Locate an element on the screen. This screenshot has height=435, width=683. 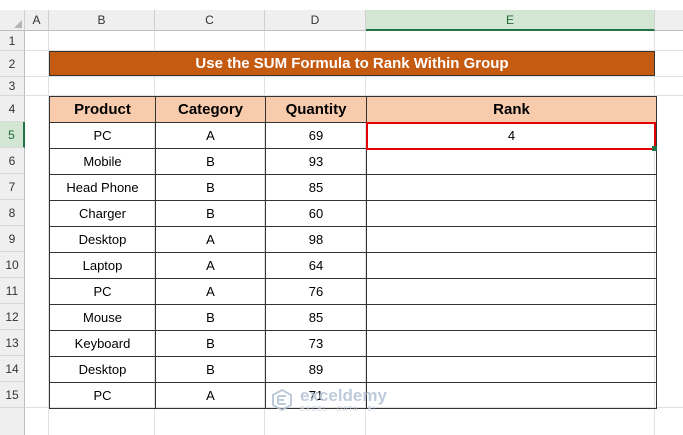
table-row: PC A 76 is located at coordinates (353, 291).